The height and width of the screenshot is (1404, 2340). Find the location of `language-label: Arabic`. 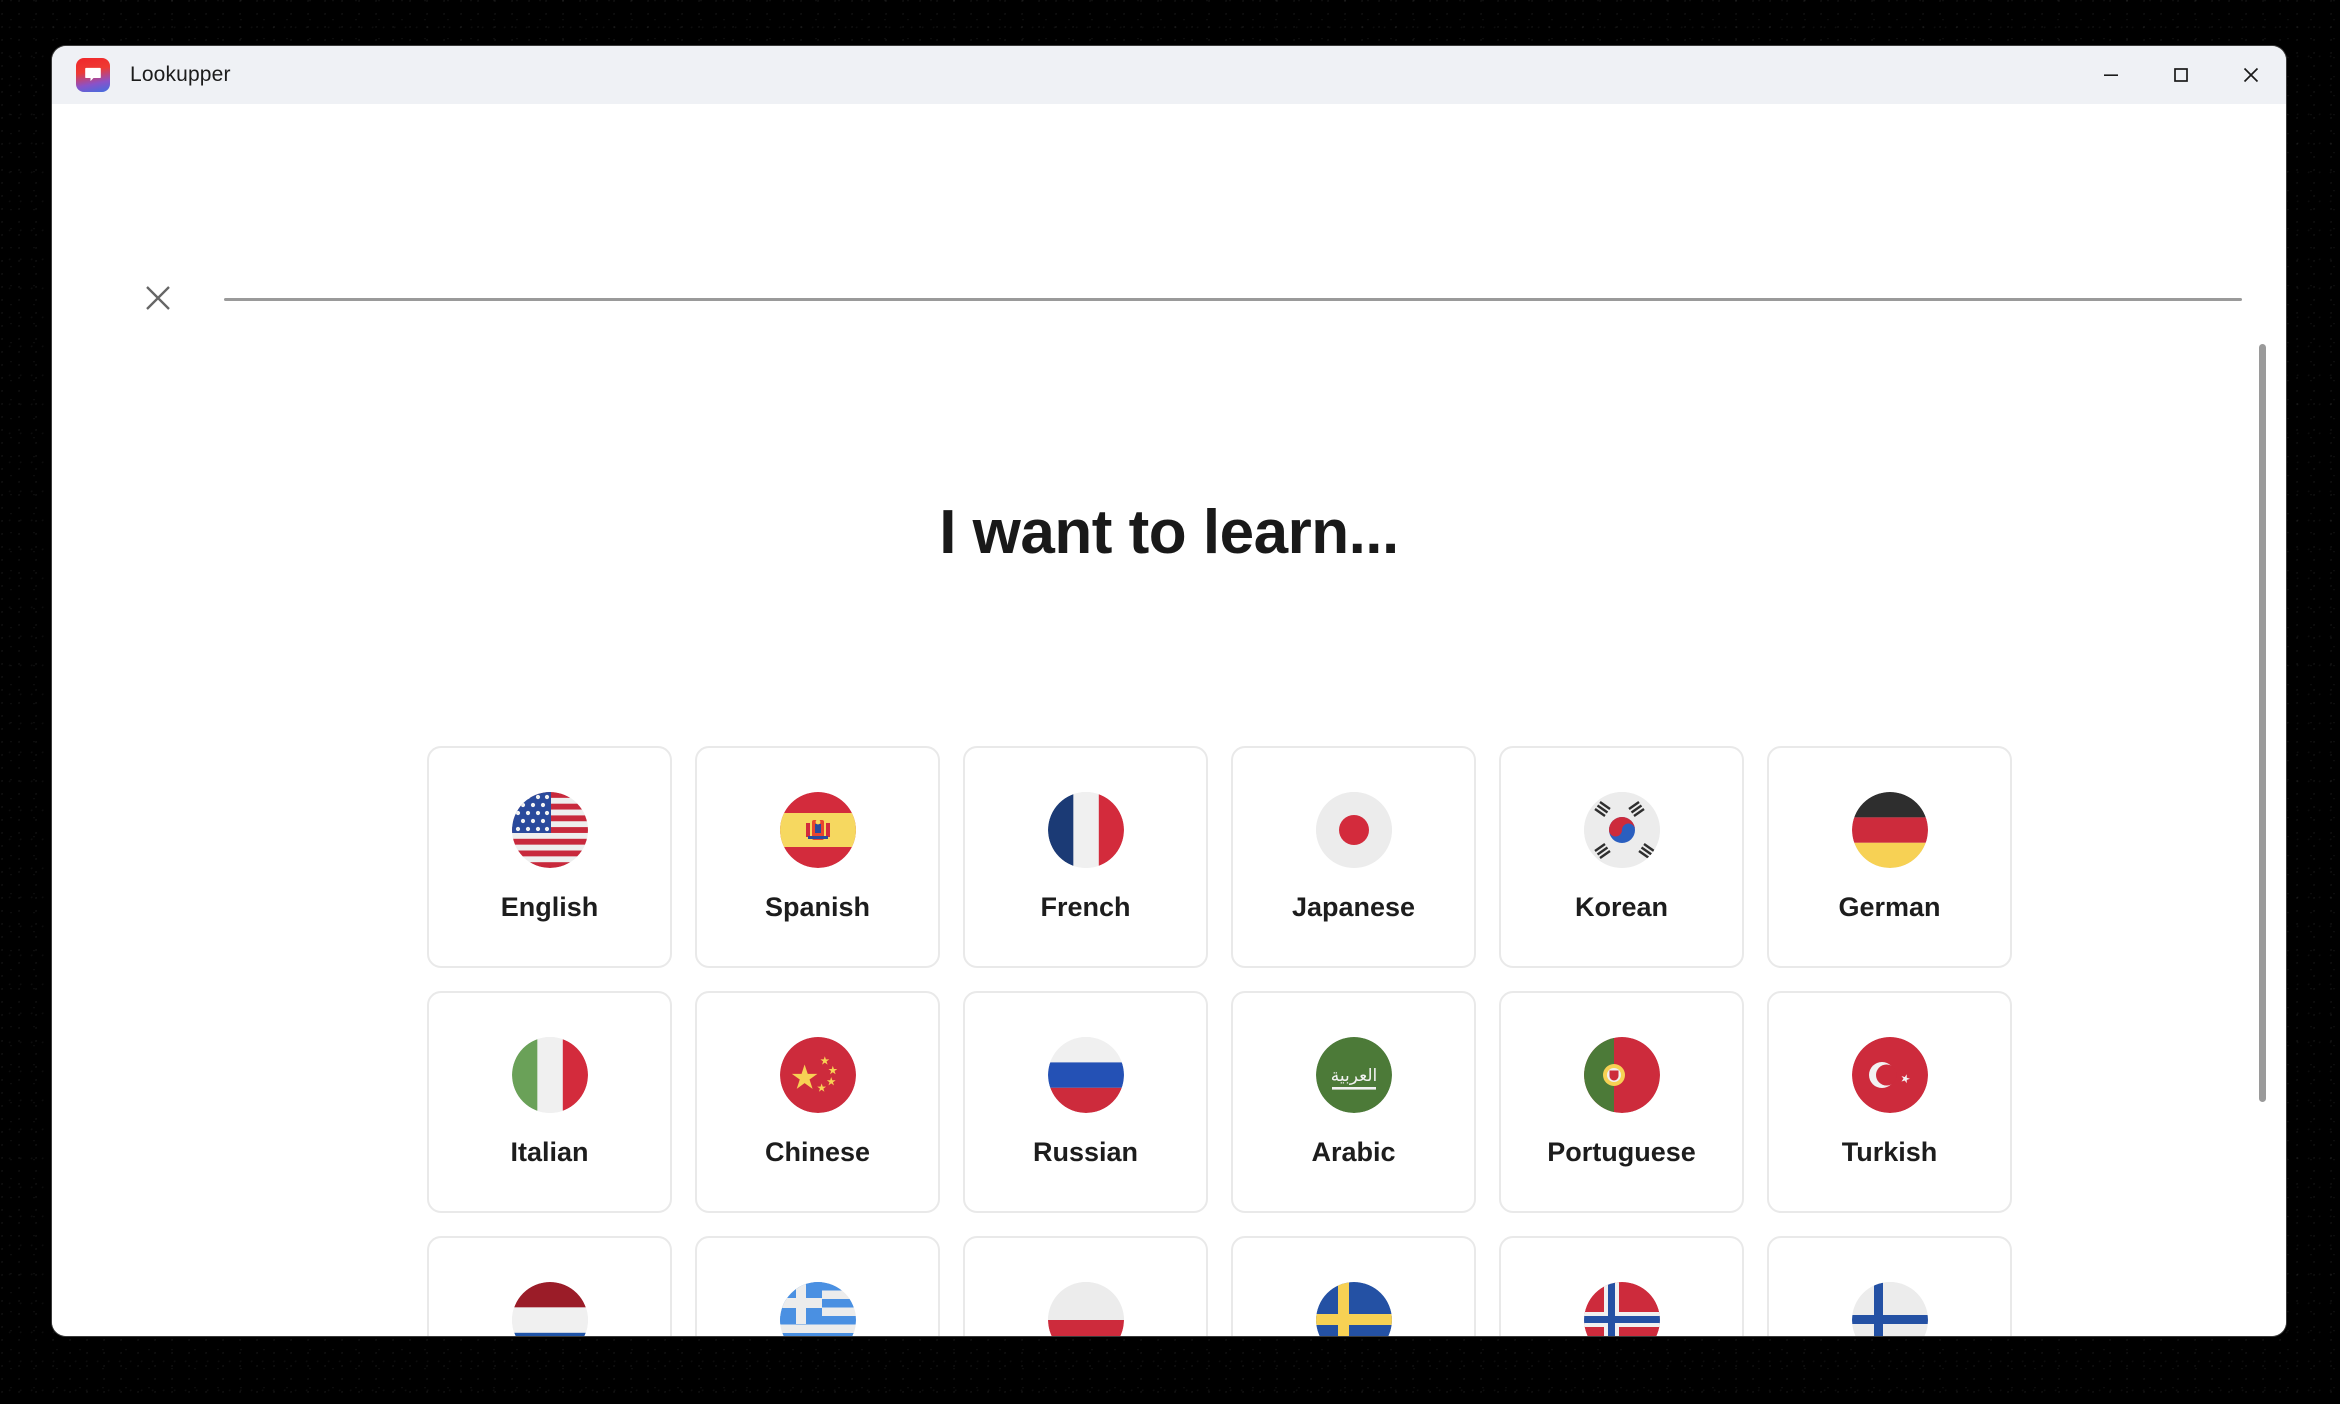

language-label: Arabic is located at coordinates (1353, 1151).